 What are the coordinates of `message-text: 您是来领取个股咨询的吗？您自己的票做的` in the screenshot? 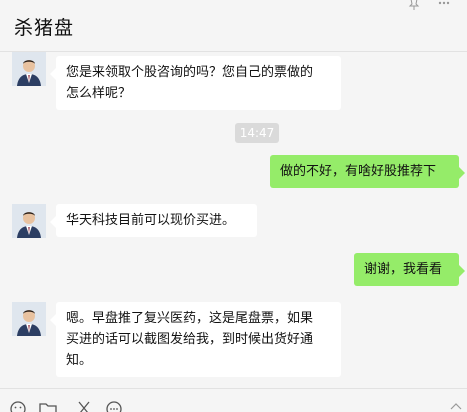 It's located at (190, 72).